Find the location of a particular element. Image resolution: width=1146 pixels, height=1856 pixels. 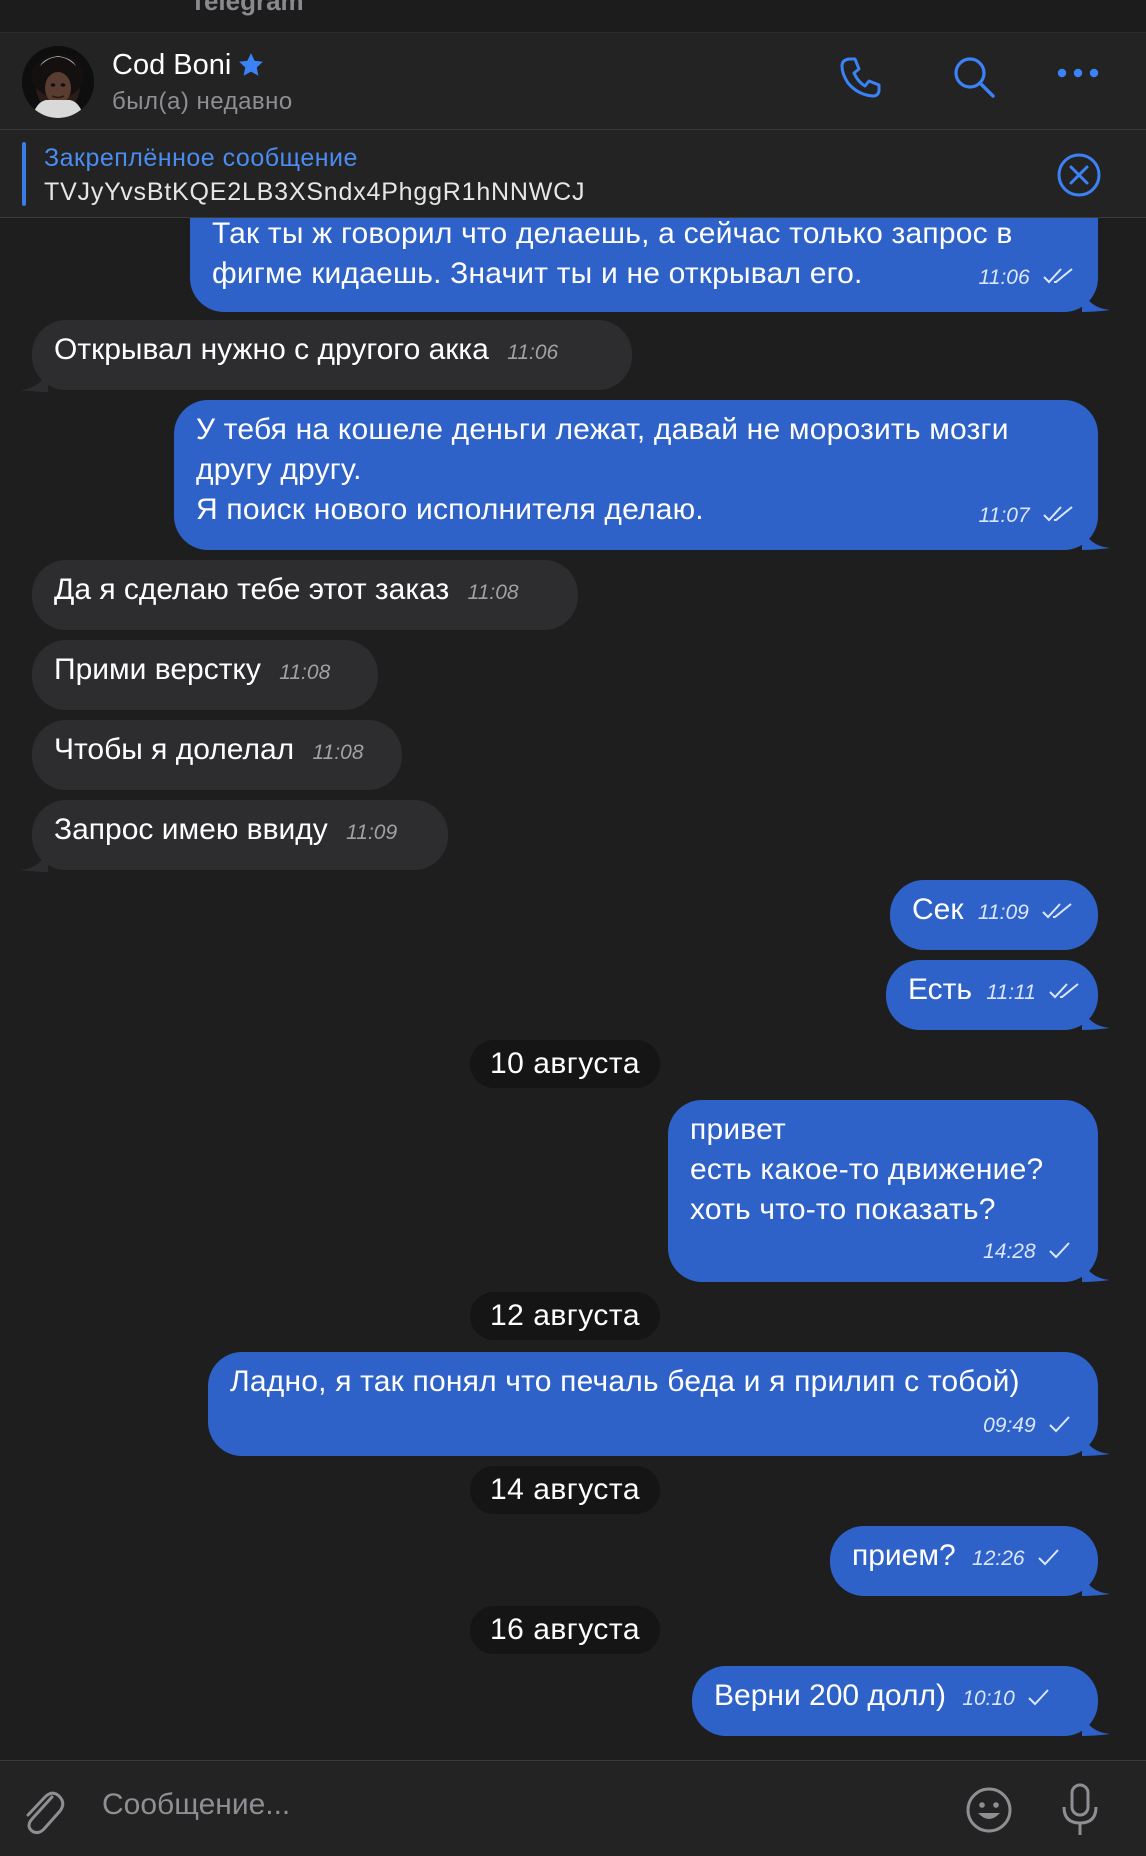

message-text: другу другу. is located at coordinates (279, 469).